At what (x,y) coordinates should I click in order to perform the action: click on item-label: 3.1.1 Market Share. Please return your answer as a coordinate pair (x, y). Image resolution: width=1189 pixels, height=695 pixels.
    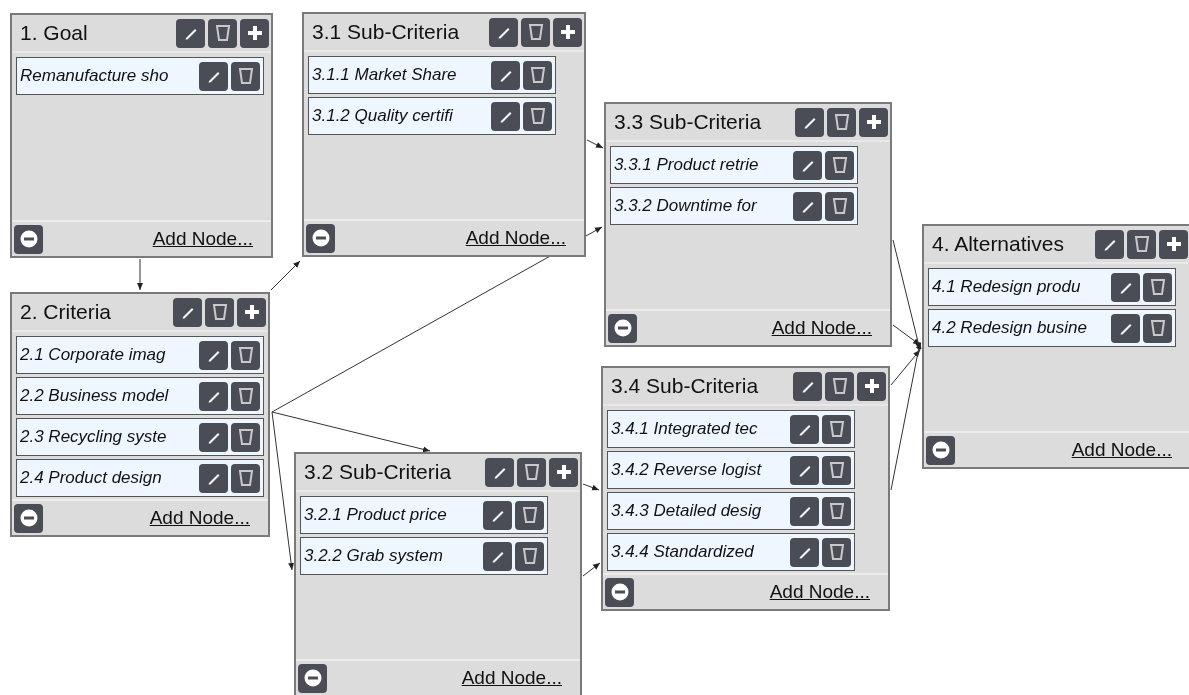
    Looking at the image, I should click on (384, 75).